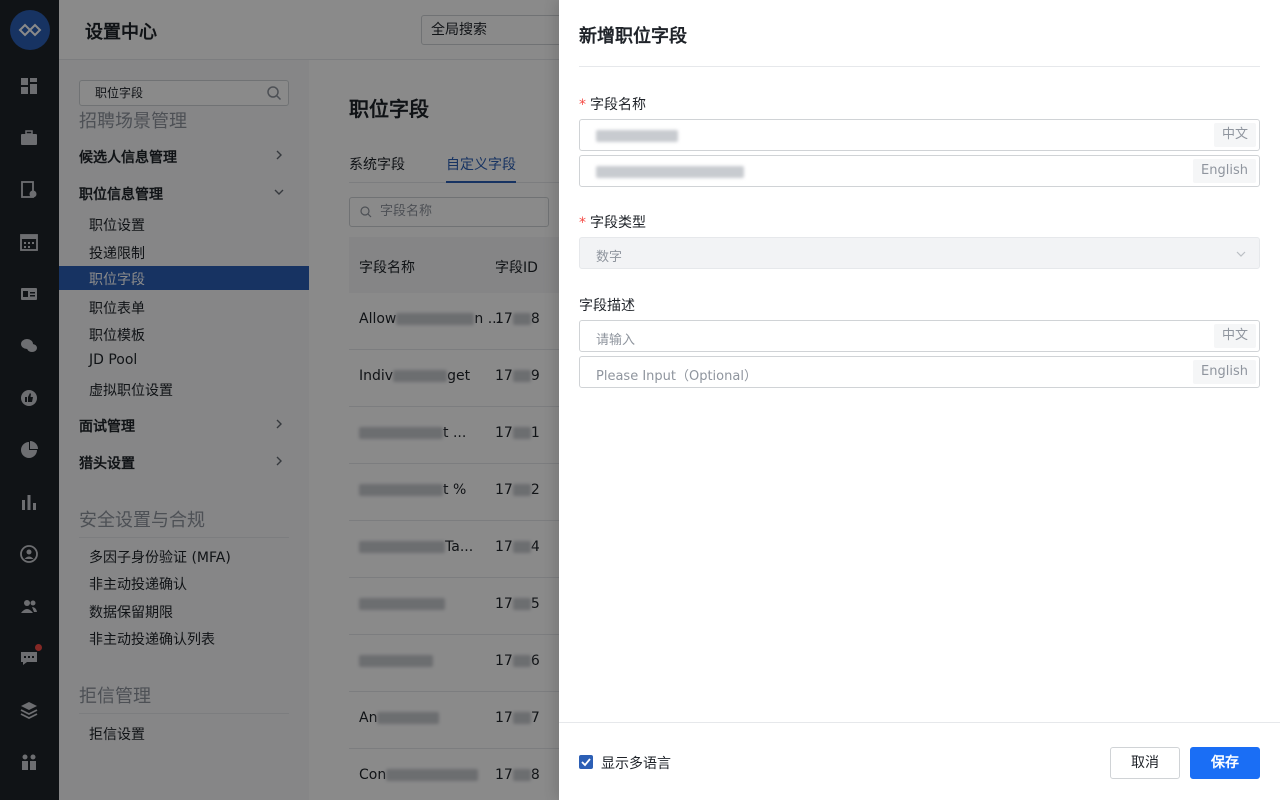  Describe the element at coordinates (633, 36) in the screenshot. I see `drawer-title: 新增职位字段` at that location.